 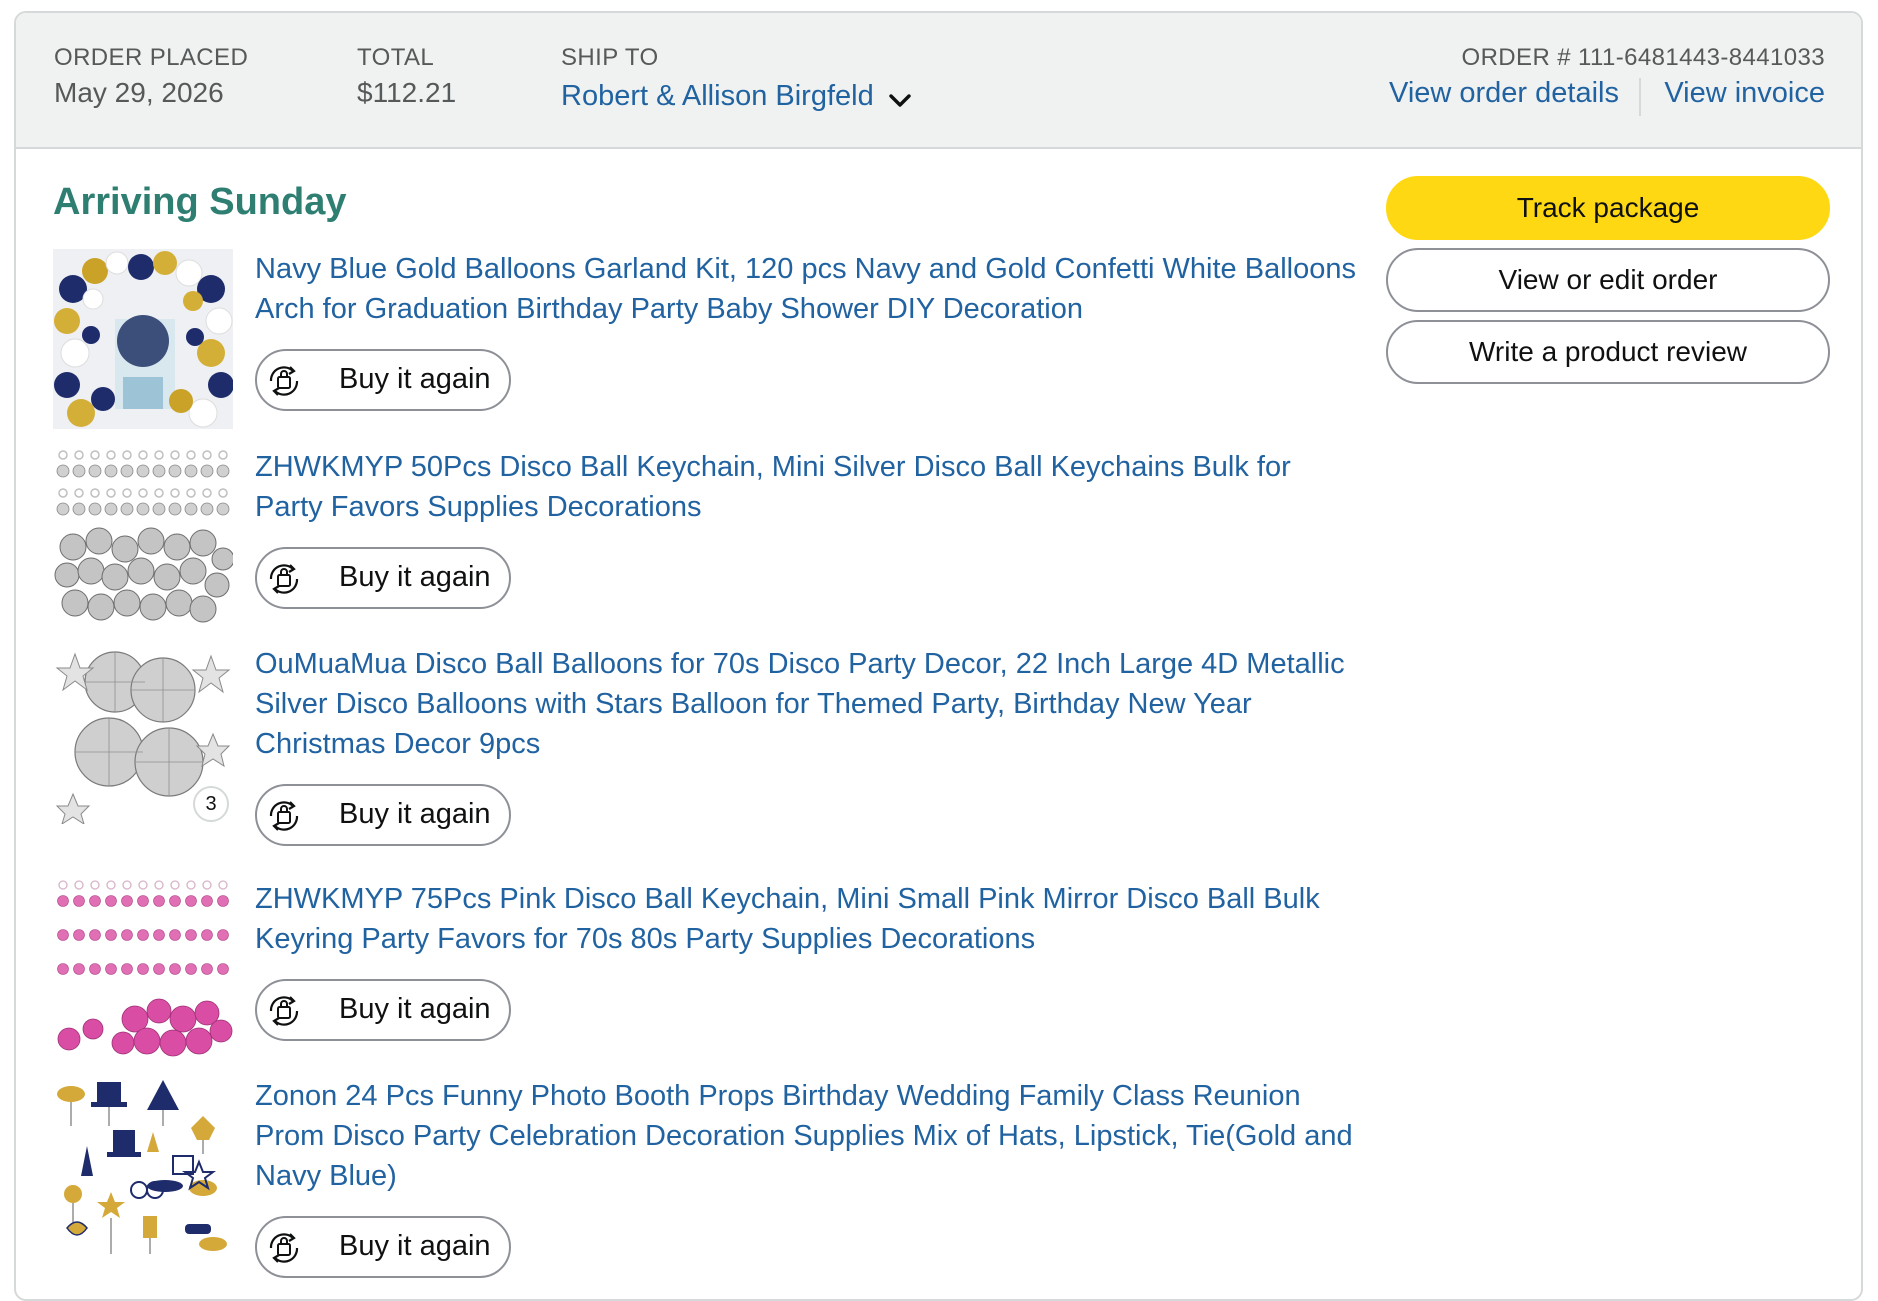 I want to click on ship-to-label: SHIP TO, so click(x=610, y=57).